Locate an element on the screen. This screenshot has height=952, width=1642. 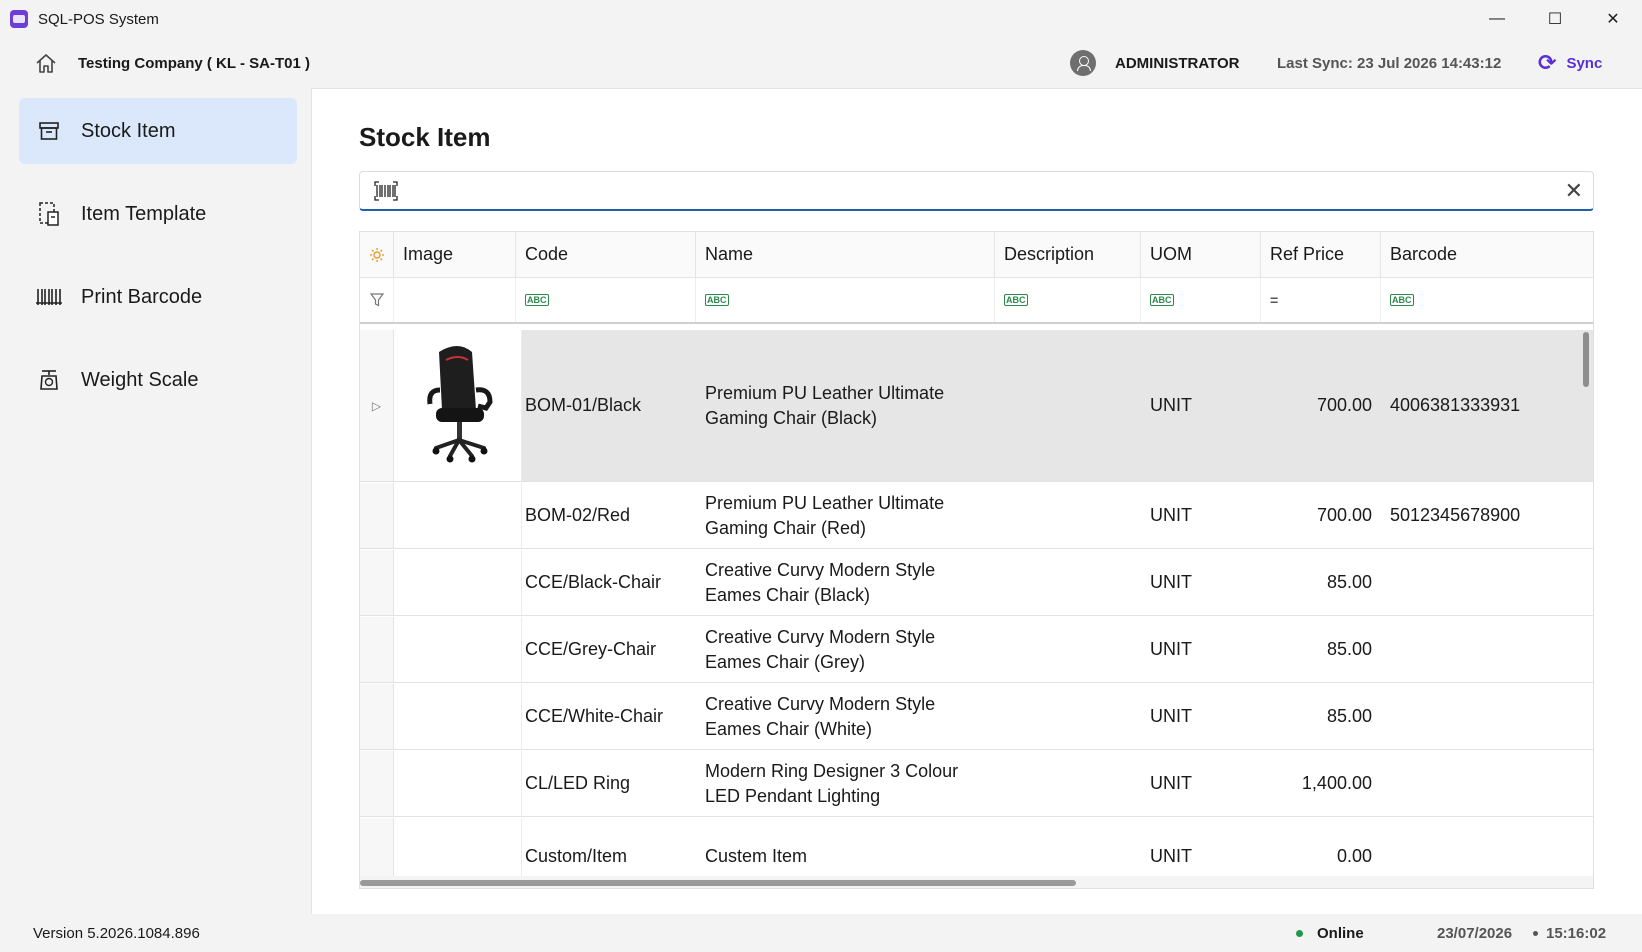
sidebar-item-item-template: Item Template is located at coordinates (158, 214).